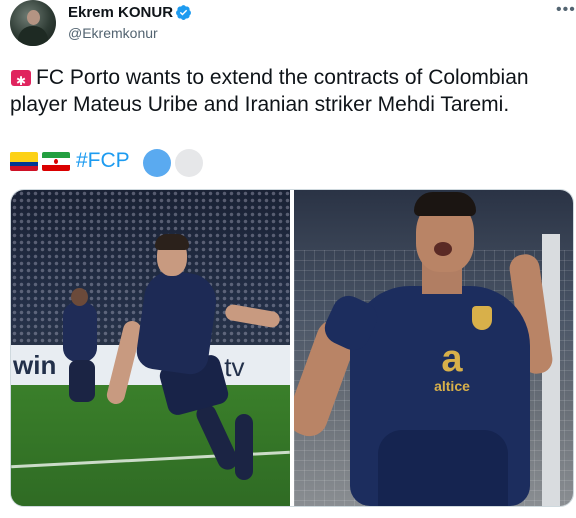  I want to click on player-shirt, so click(177, 322).